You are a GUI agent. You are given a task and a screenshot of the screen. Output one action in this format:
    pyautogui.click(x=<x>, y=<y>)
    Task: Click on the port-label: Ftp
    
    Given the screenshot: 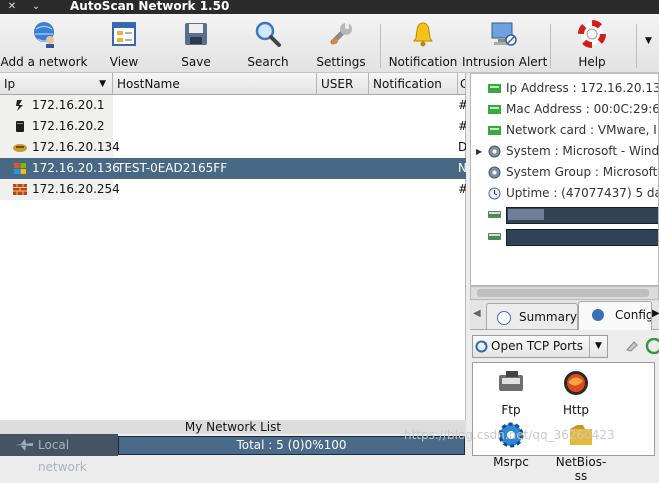 What is the action you would take?
    pyautogui.click(x=511, y=410)
    